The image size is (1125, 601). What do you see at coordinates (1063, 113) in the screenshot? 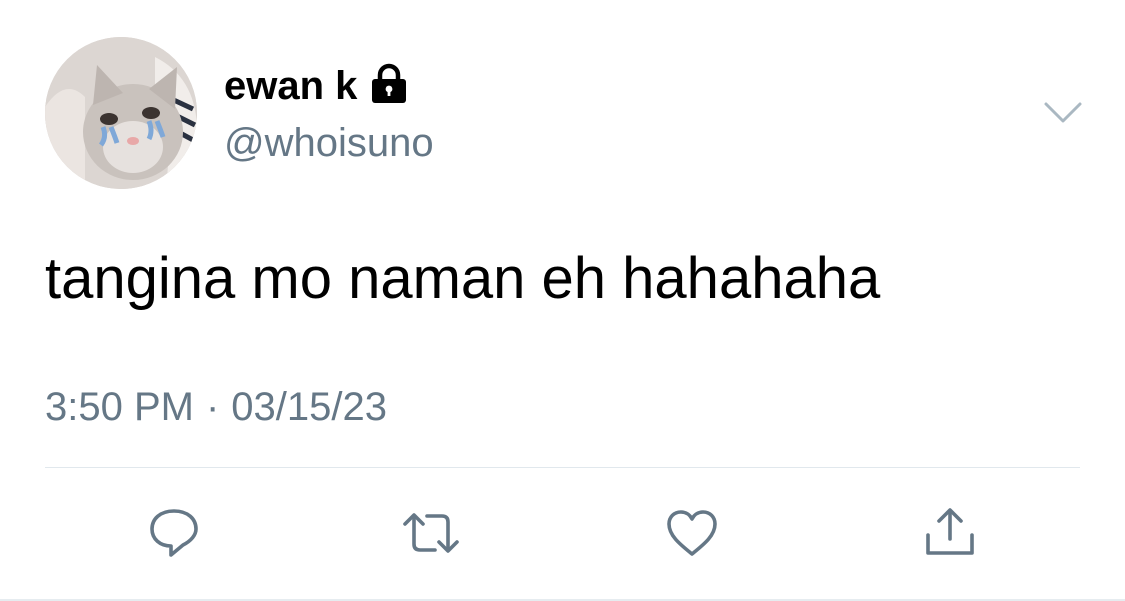
I see `chevron-down-icon` at bounding box center [1063, 113].